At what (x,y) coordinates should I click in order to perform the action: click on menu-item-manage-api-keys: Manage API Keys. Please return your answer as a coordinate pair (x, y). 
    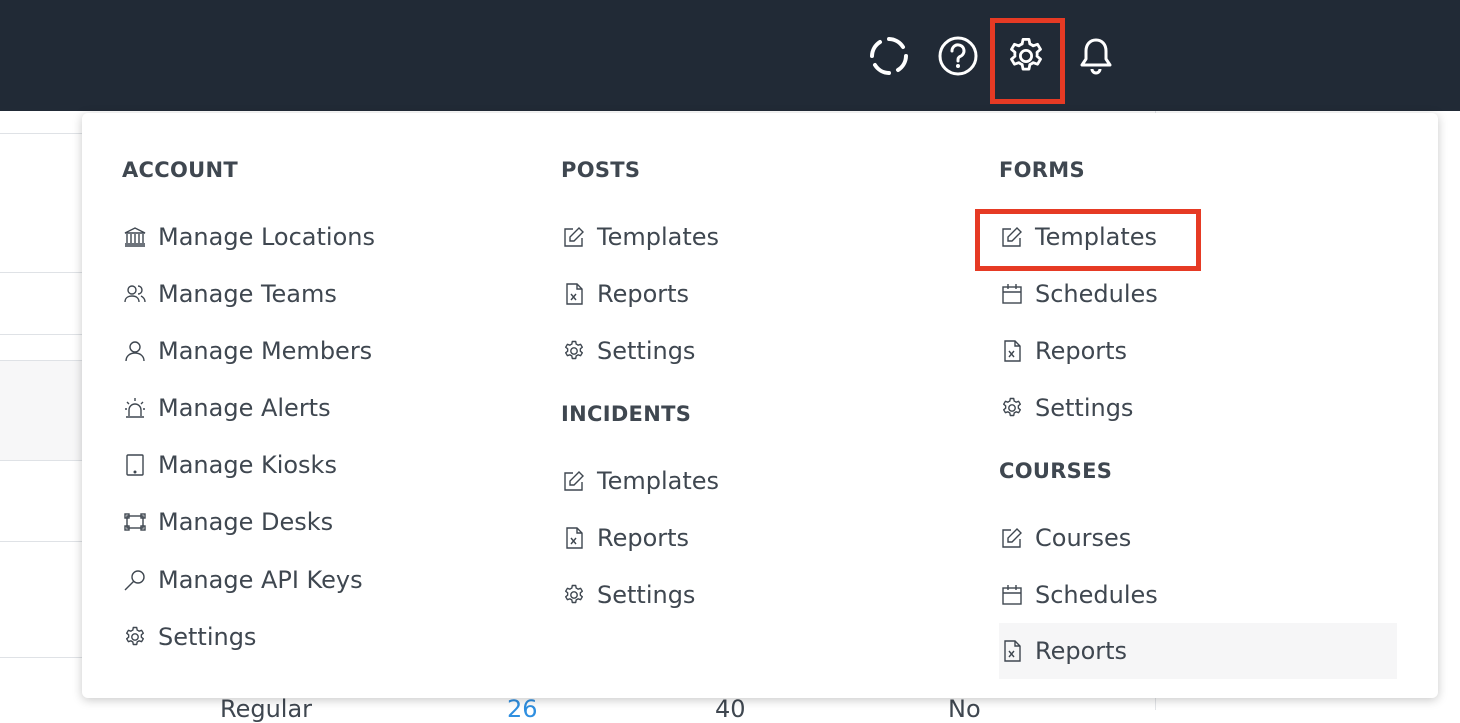
    Looking at the image, I should click on (242, 580).